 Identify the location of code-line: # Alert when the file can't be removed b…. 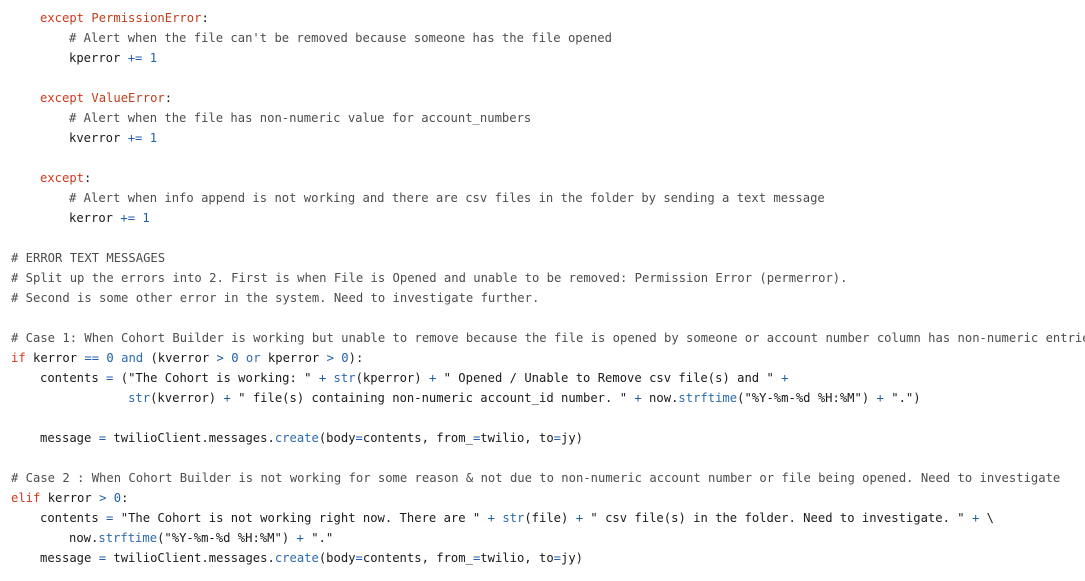
(542, 38).